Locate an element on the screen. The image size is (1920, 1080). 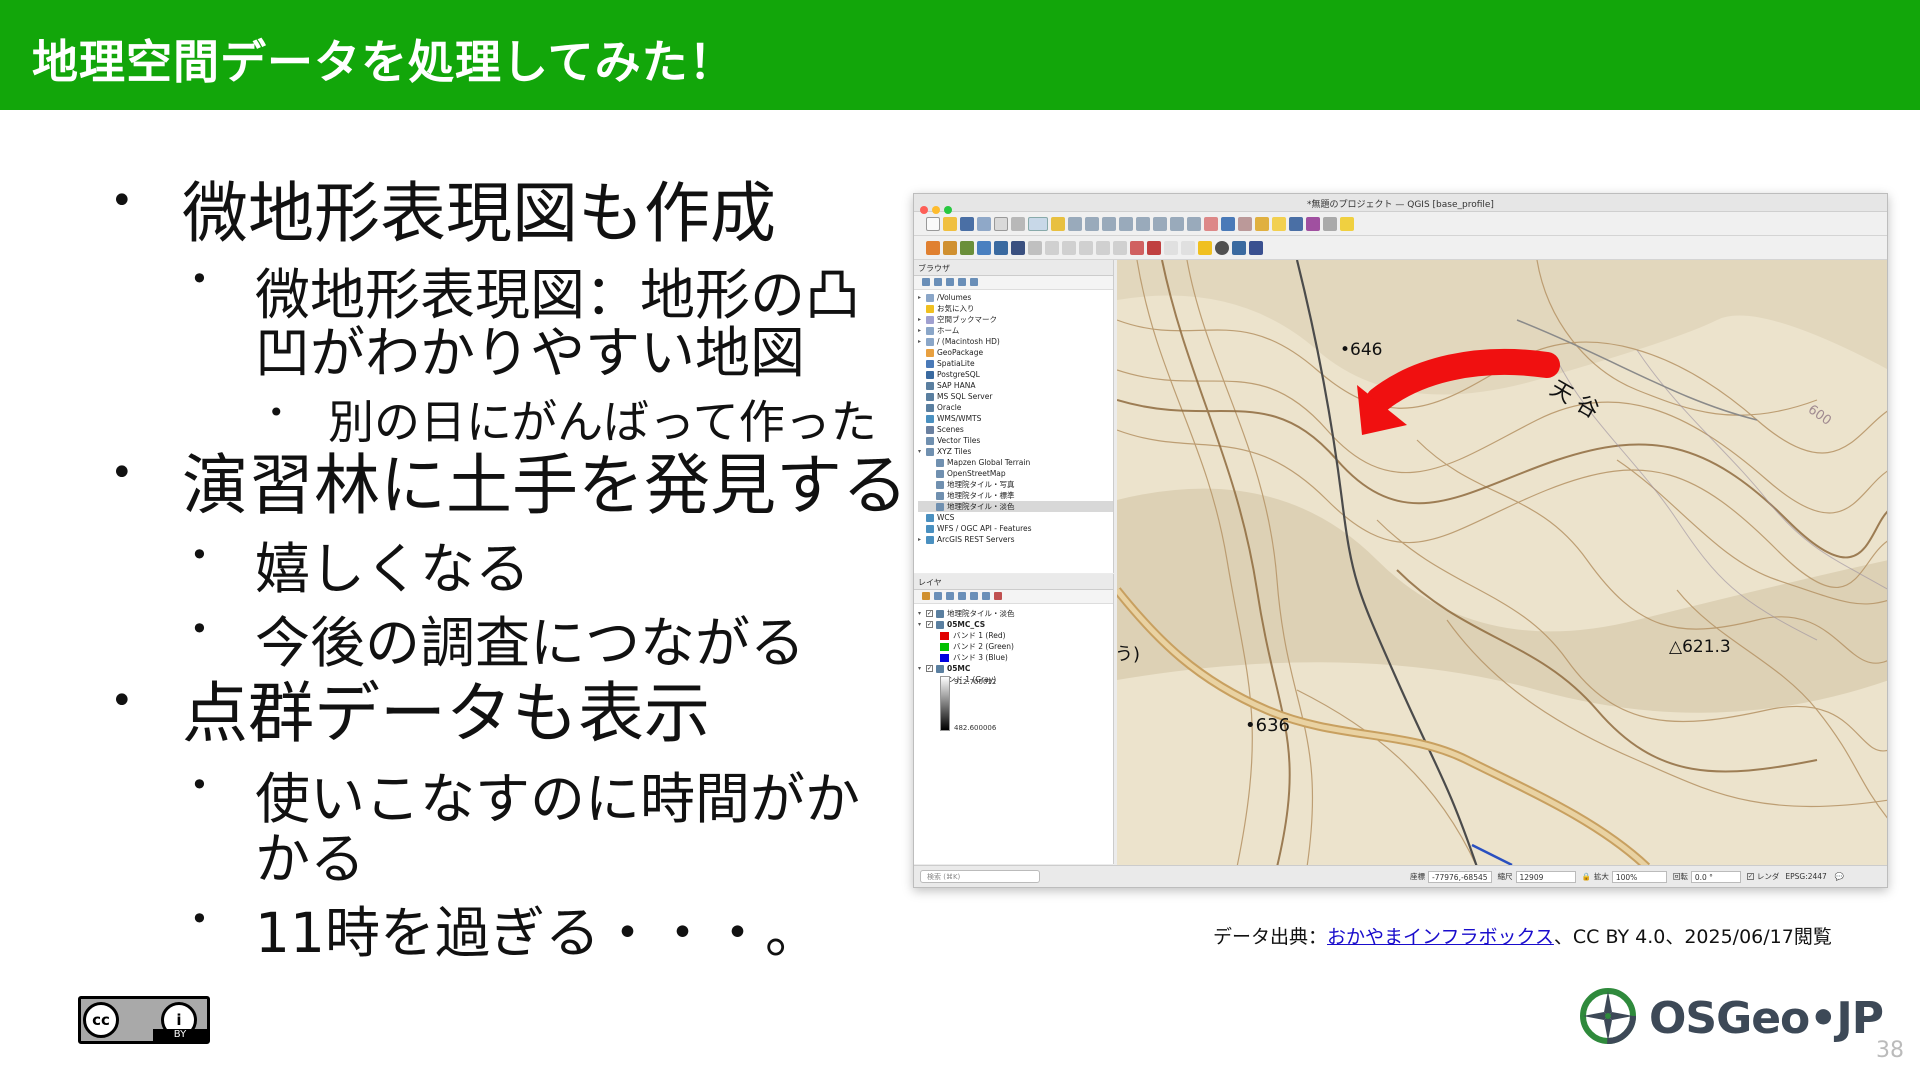
legend-entry: バンド 3 (Blue) is located at coordinates (1015, 657).